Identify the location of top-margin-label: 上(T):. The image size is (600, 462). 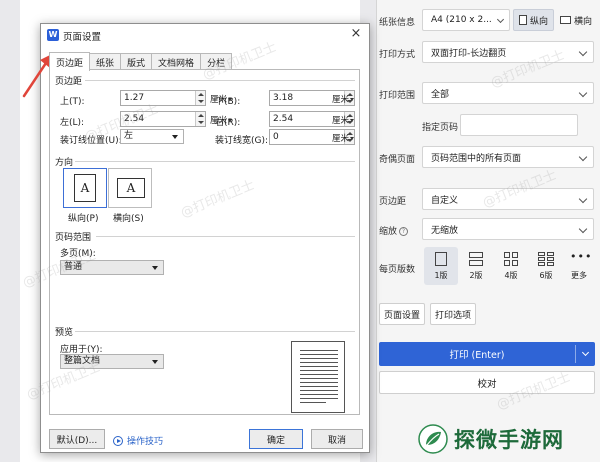
(72, 102).